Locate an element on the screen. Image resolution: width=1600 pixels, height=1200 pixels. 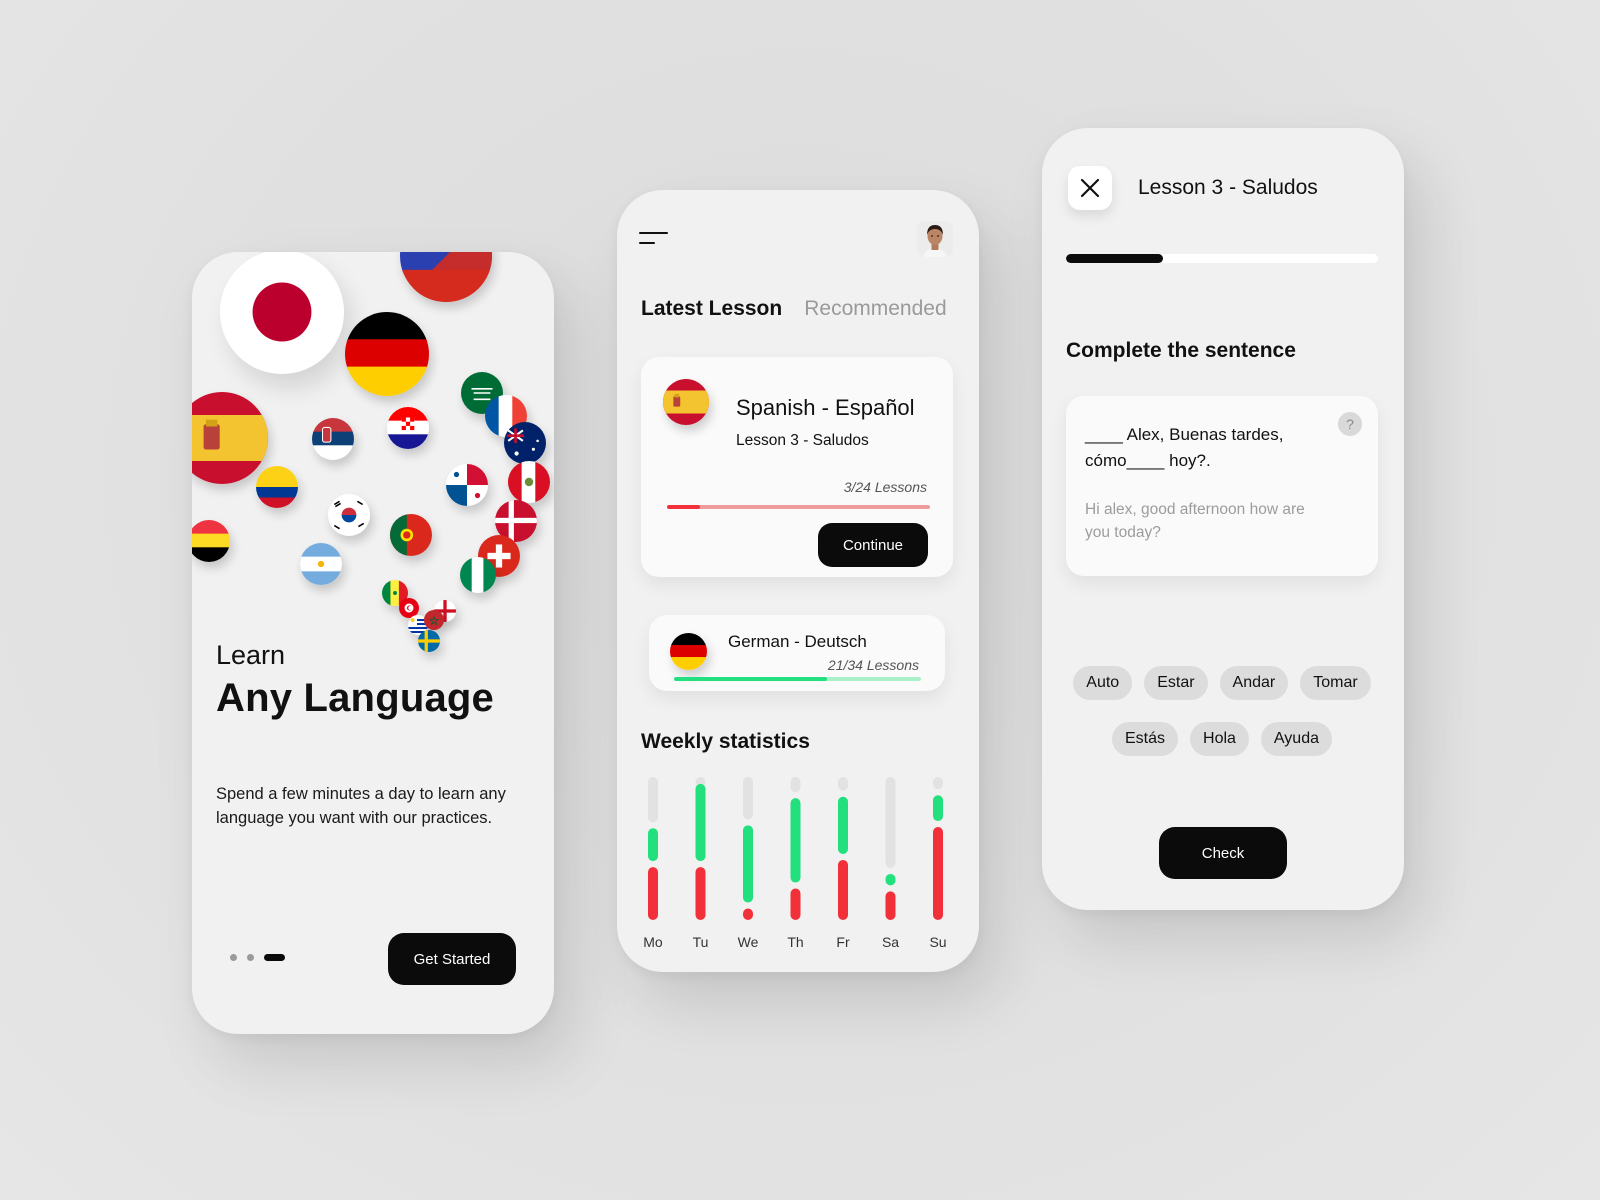
word-option: Estás is located at coordinates (1145, 739).